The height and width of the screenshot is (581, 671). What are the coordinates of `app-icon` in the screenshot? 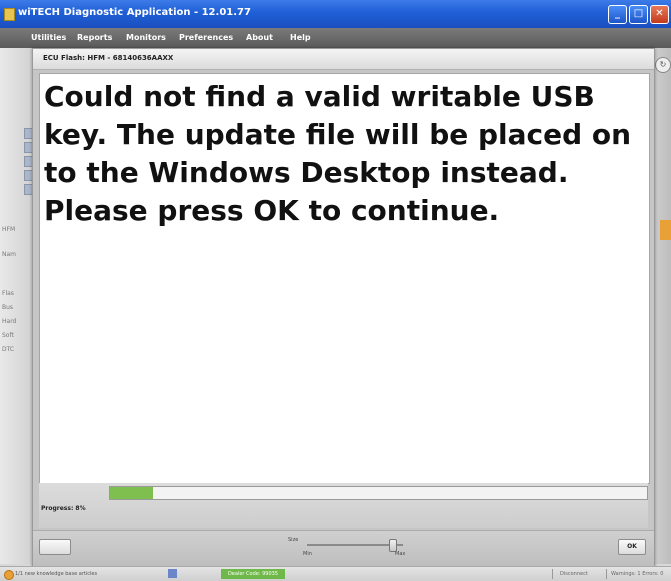 It's located at (9, 14).